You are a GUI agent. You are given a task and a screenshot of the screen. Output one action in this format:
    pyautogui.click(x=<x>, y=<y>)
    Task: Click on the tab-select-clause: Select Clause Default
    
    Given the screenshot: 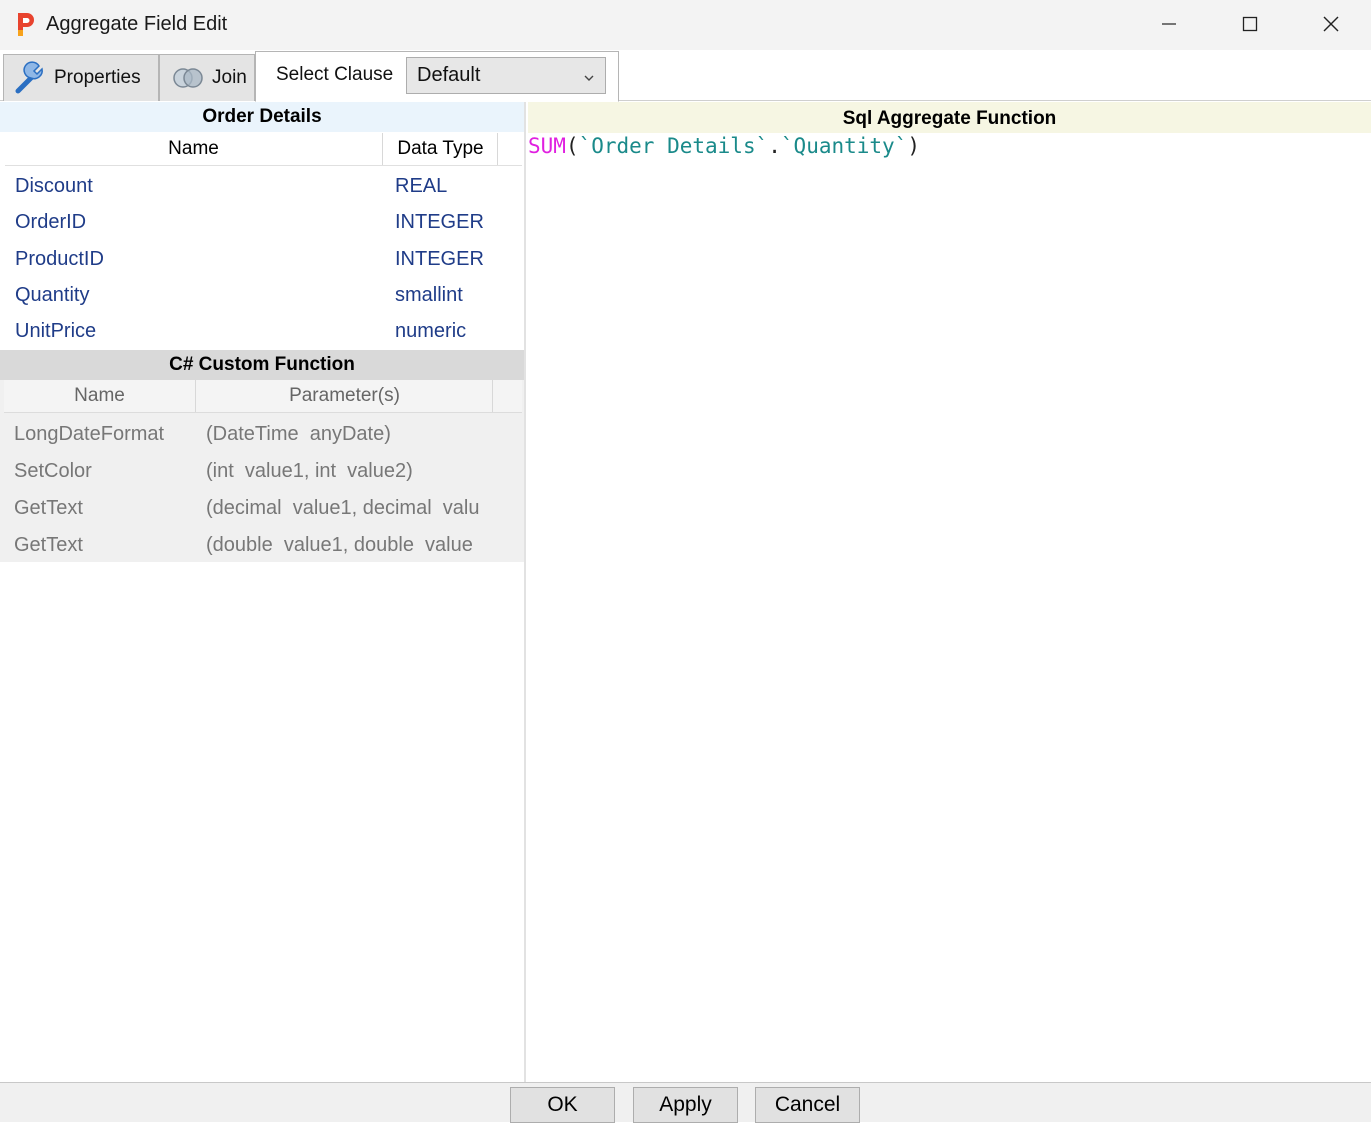 What is the action you would take?
    pyautogui.click(x=437, y=76)
    